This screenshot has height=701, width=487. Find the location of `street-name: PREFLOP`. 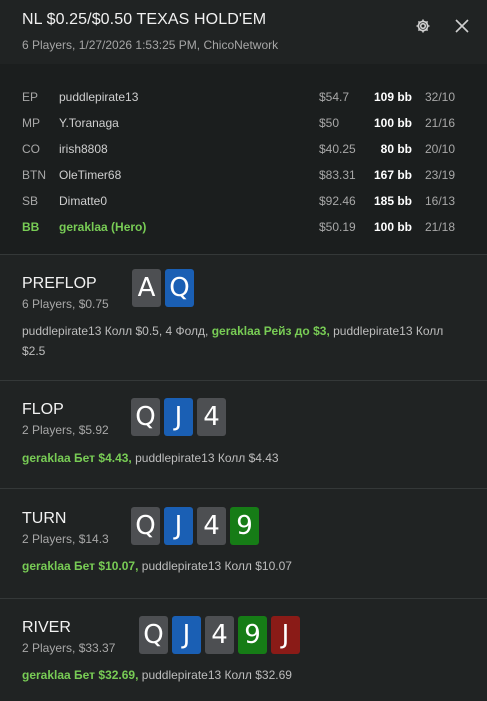

street-name: PREFLOP is located at coordinates (59, 283).